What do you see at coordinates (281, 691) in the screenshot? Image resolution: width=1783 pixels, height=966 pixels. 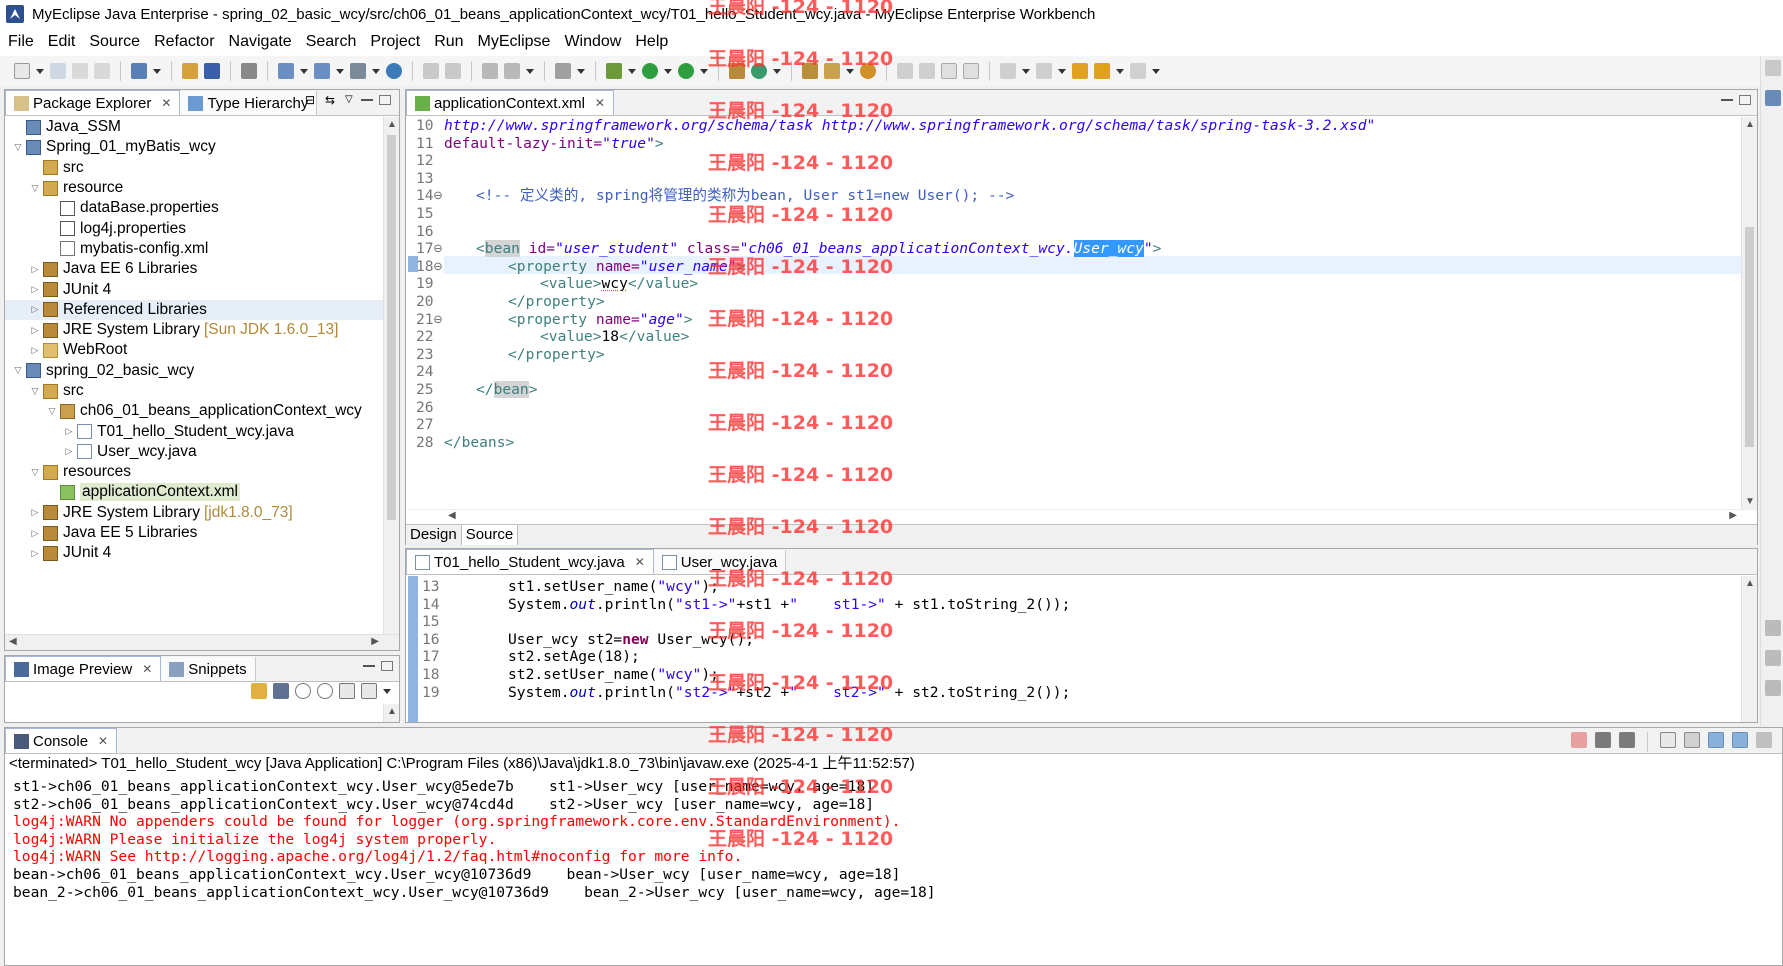 I see `fit-image-icon` at bounding box center [281, 691].